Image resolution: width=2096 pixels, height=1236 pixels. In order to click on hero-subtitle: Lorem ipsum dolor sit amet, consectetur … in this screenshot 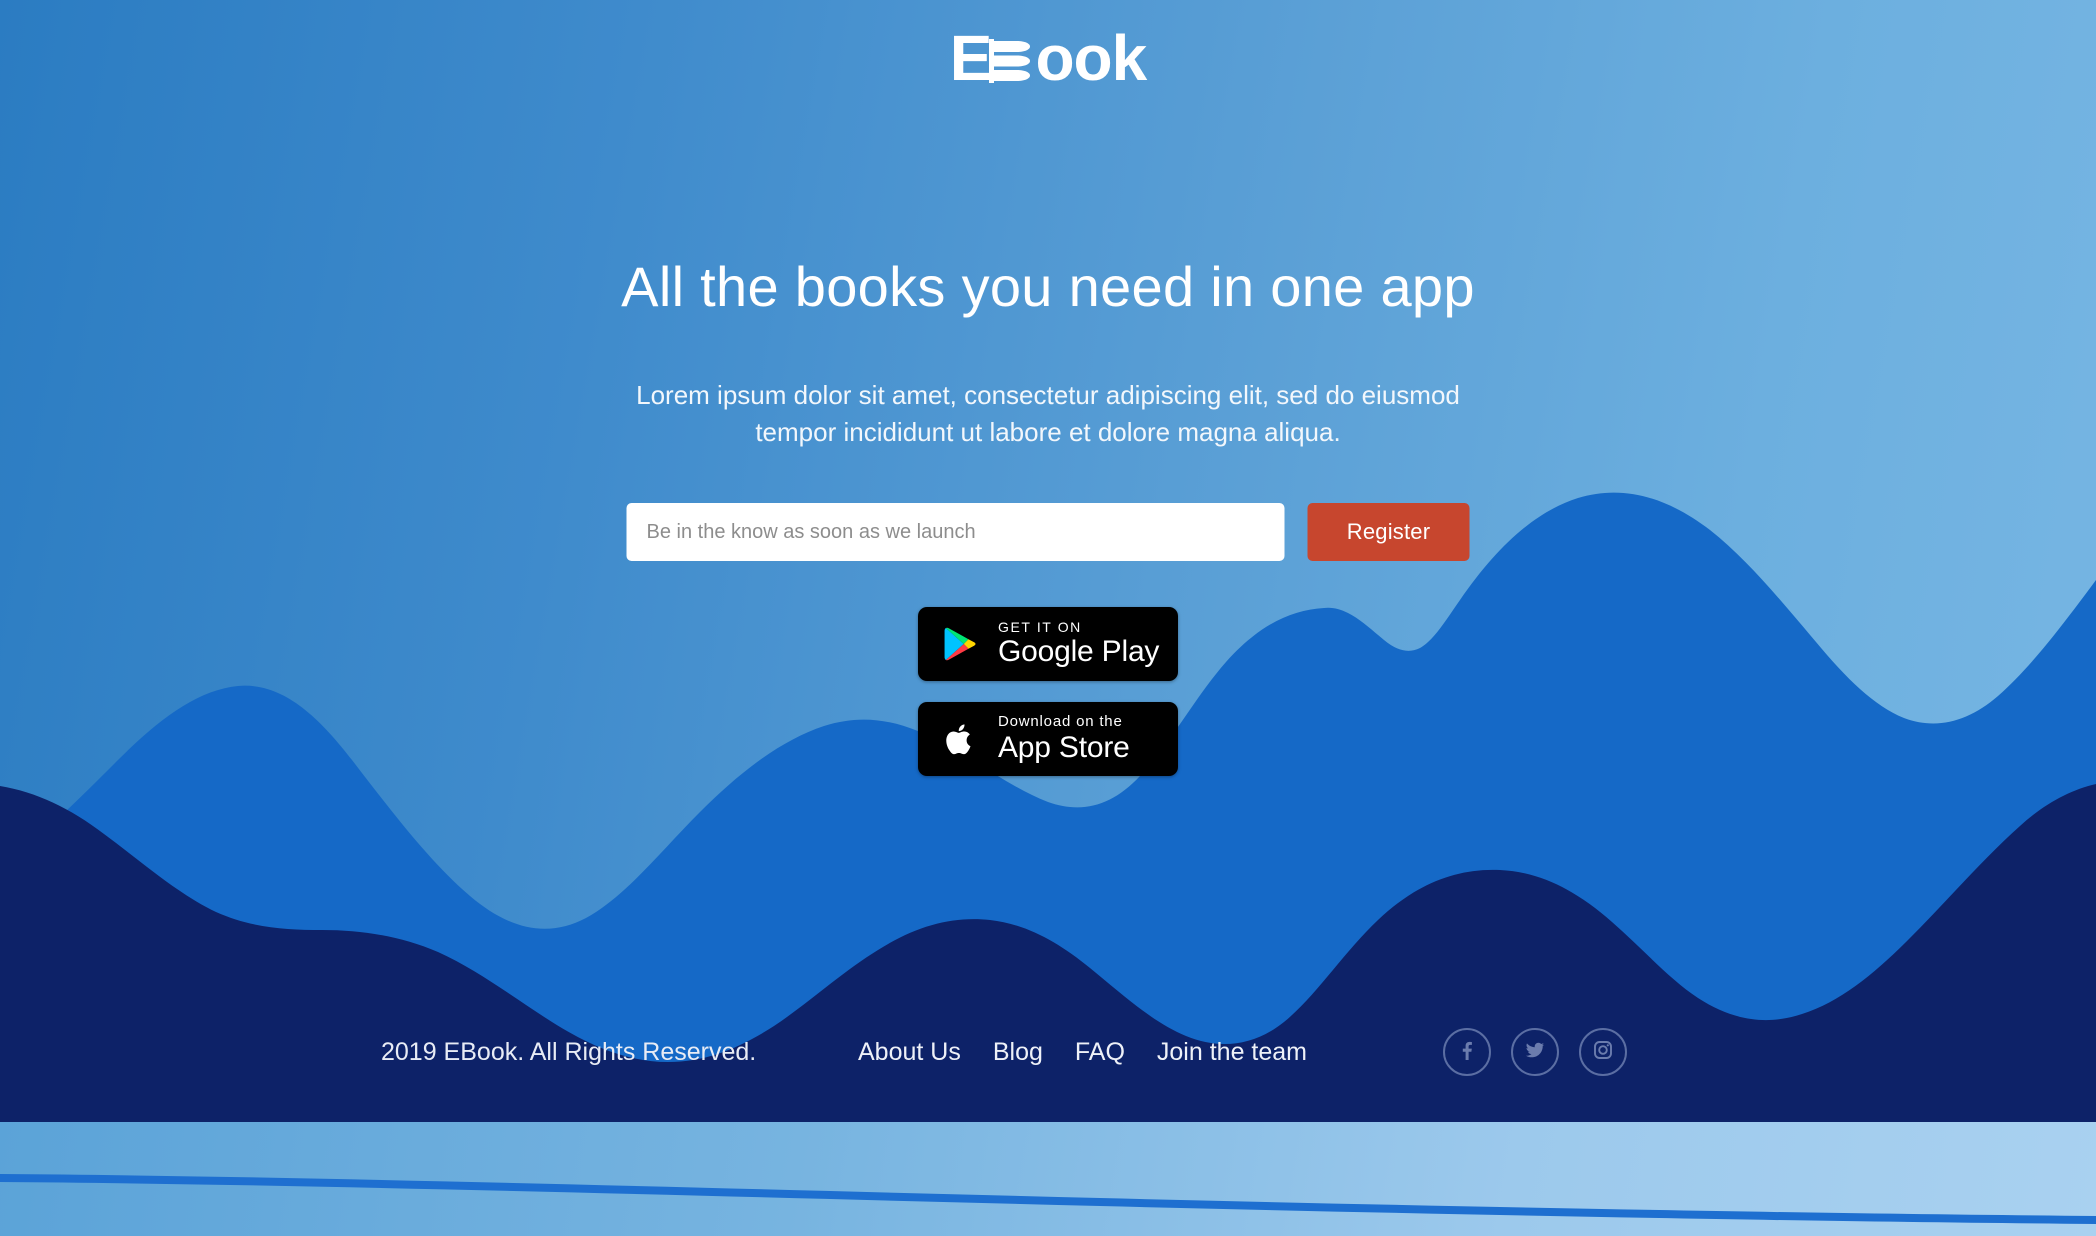, I will do `click(1048, 413)`.